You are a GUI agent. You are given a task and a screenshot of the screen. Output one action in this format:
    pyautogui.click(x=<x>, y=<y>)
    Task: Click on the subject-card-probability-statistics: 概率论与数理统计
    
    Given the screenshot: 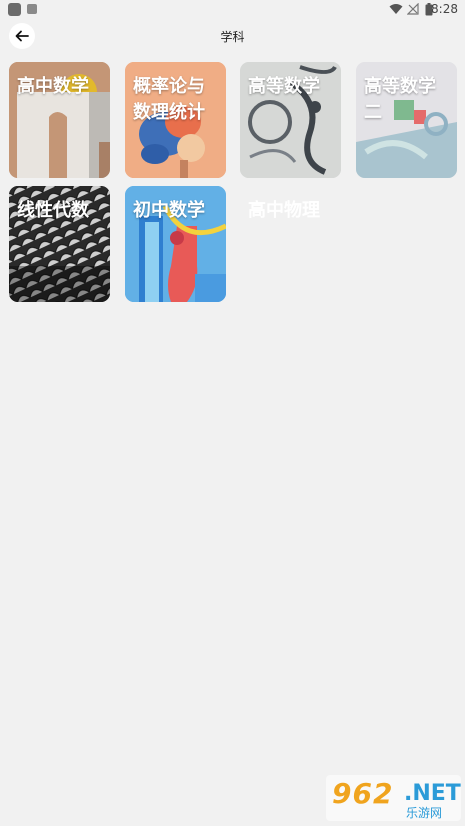 What is the action you would take?
    pyautogui.click(x=175, y=120)
    